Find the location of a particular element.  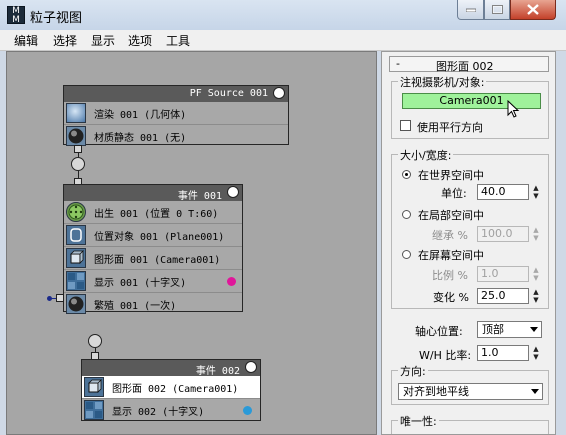

pivot-value: 顶部 is located at coordinates (493, 329).